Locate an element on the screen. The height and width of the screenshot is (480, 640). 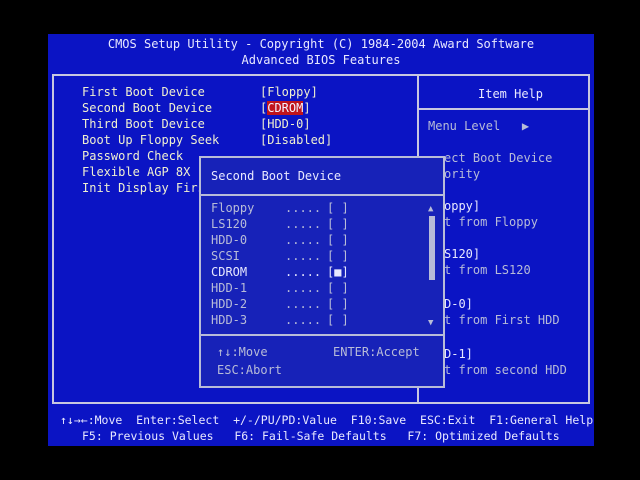
setting-label-third-boot: Third Boot Device is located at coordinates (143, 124).